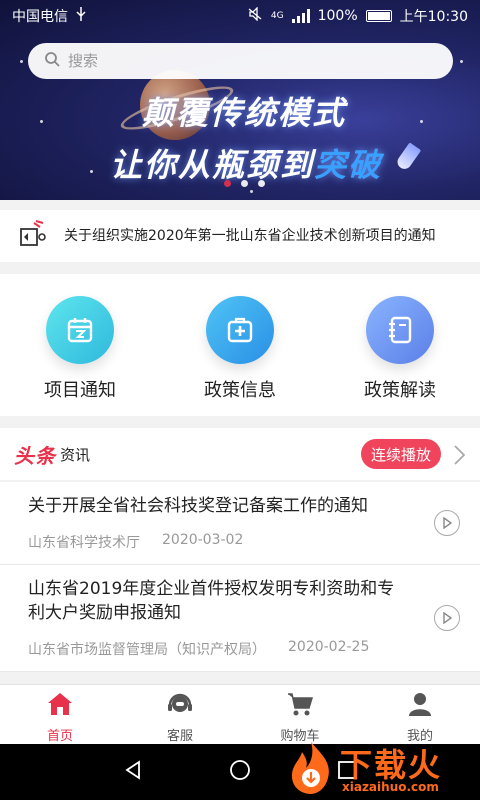  I want to click on search-bar, so click(240, 61).